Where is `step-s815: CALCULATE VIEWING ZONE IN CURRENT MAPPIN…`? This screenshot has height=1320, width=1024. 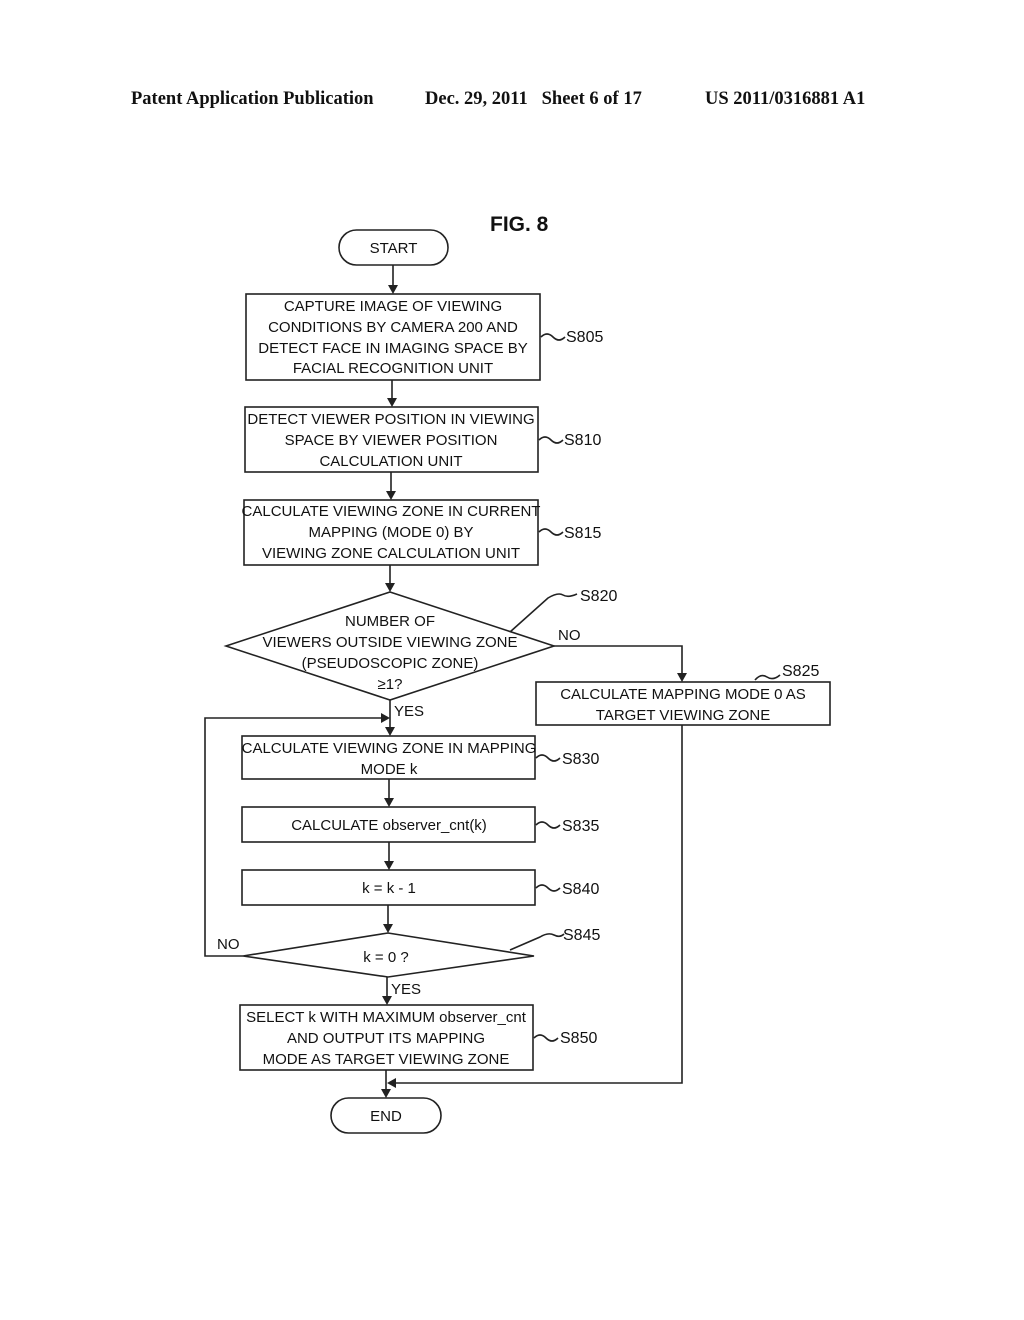 step-s815: CALCULATE VIEWING ZONE IN CURRENT MAPPIN… is located at coordinates (421, 532).